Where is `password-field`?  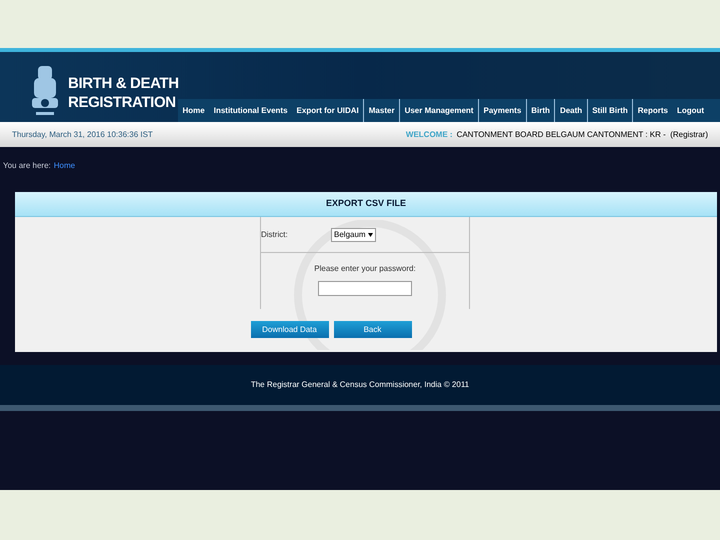 password-field is located at coordinates (365, 288).